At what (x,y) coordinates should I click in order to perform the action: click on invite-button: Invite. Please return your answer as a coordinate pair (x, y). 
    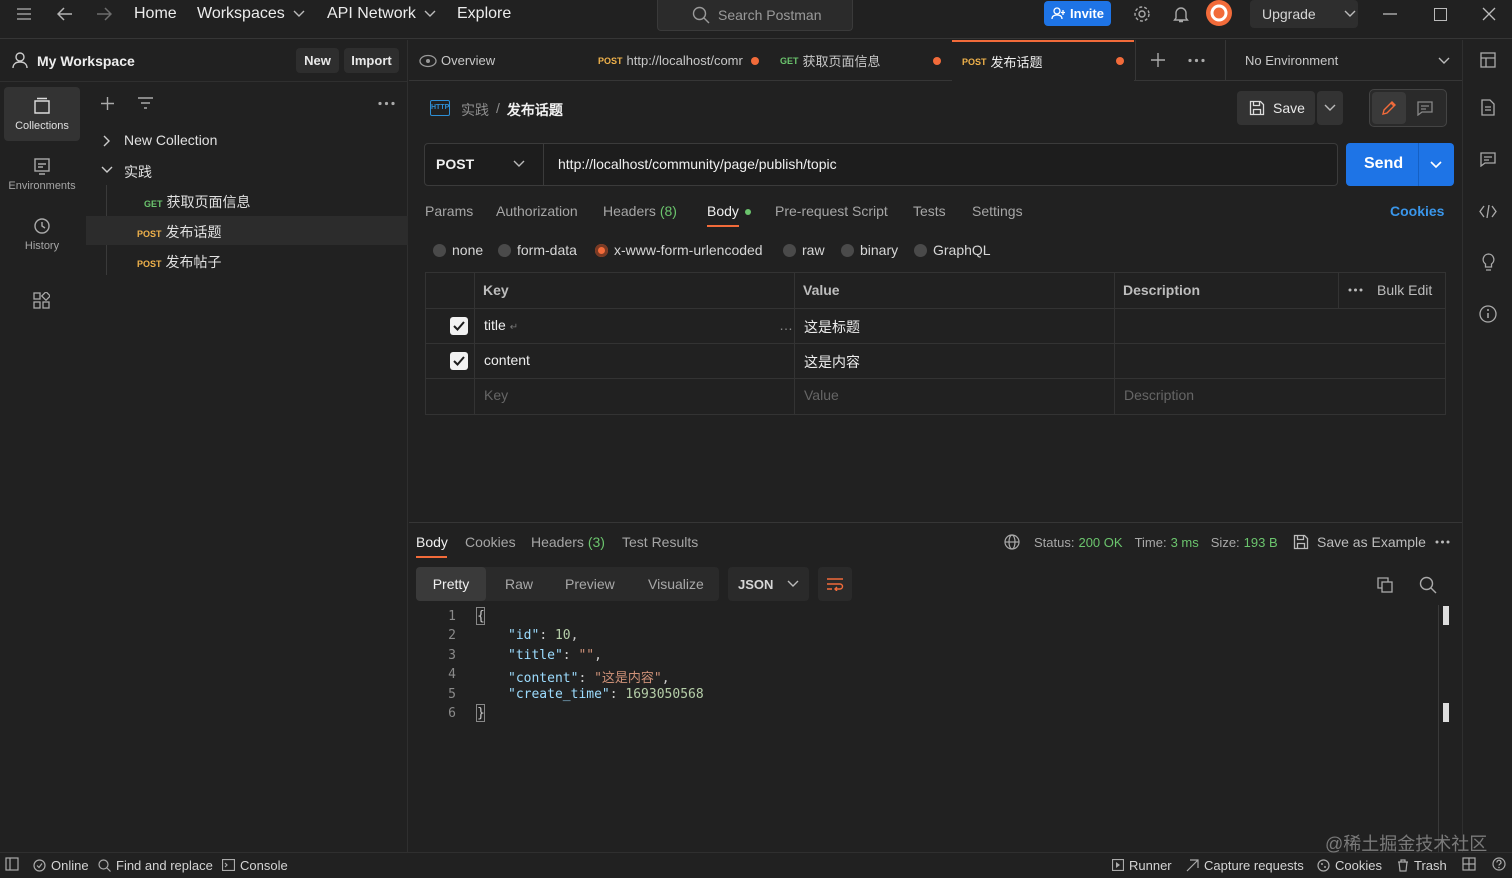
    Looking at the image, I should click on (1077, 13).